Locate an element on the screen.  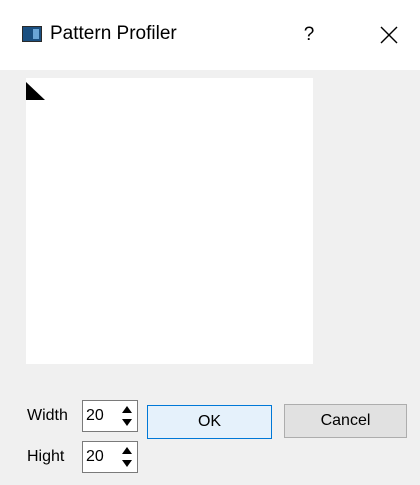
hight-increment-icon is located at coordinates (127, 450).